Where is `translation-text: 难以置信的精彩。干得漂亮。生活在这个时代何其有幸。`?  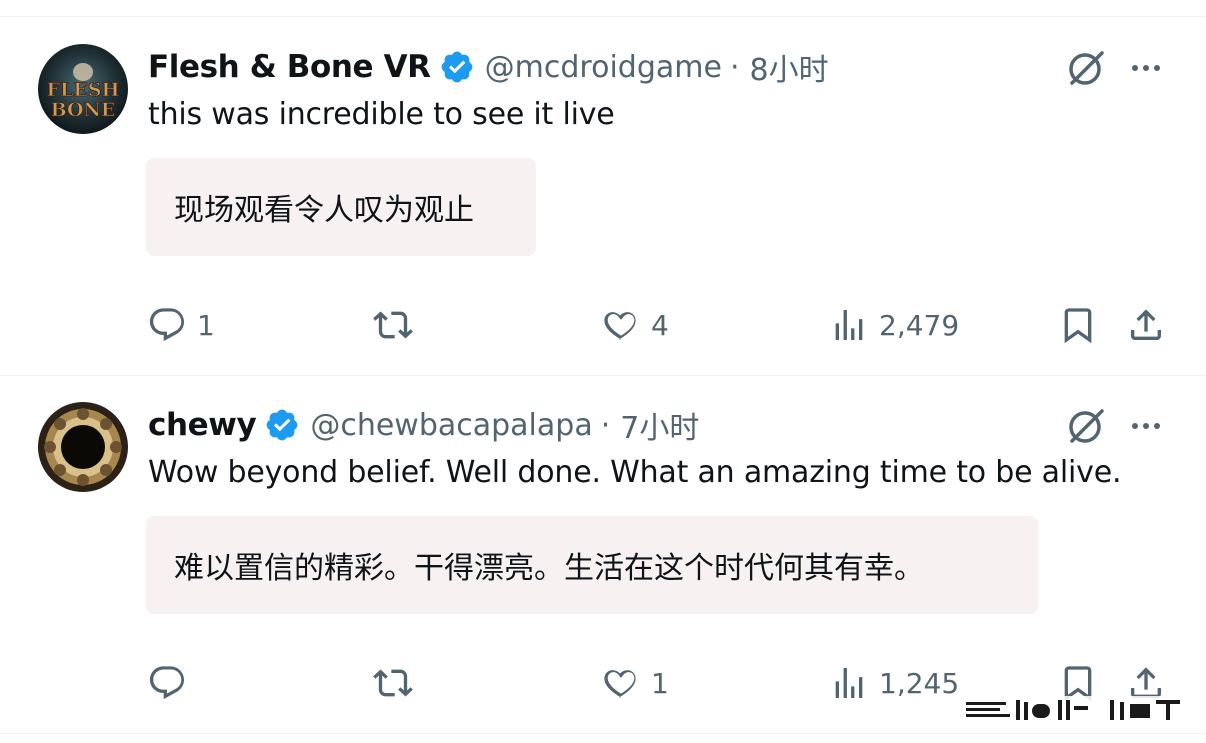
translation-text: 难以置信的精彩。干得漂亮。生活在这个时代何其有幸。 is located at coordinates (549, 568).